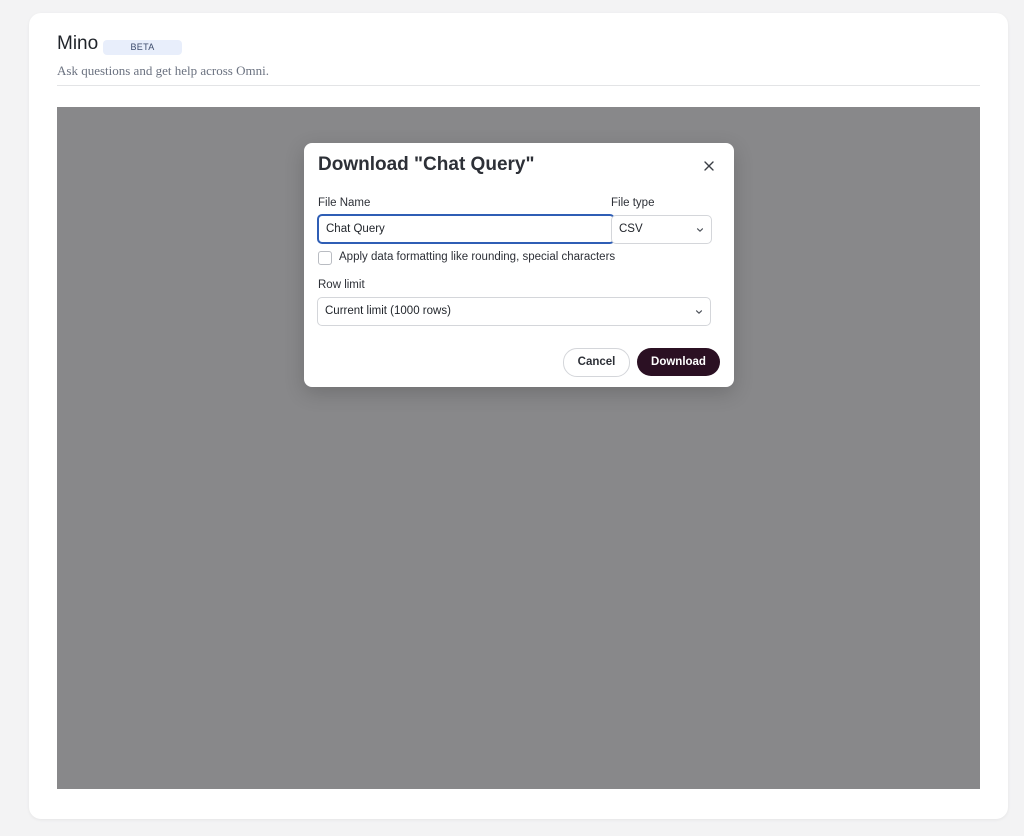 This screenshot has width=1024, height=836. Describe the element at coordinates (325, 258) in the screenshot. I see `apply-formatting-checkbox` at that location.